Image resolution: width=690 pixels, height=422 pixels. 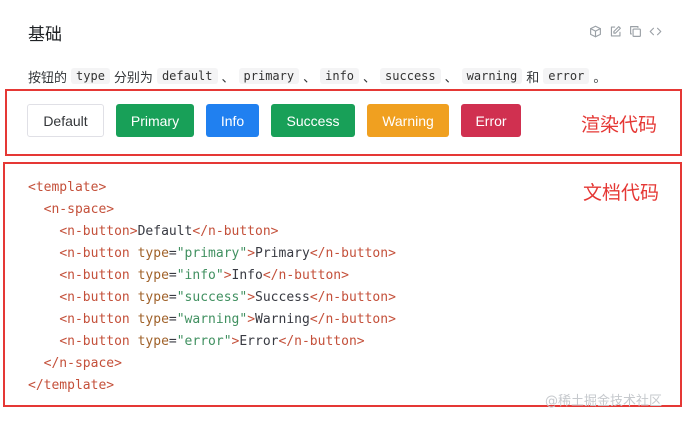 I want to click on code-icon, so click(x=655, y=31).